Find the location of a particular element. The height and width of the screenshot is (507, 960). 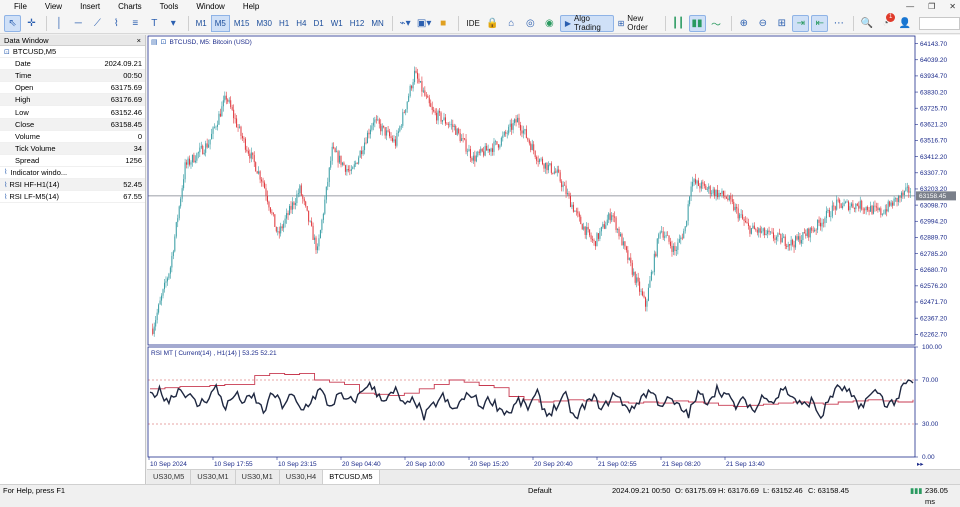

vps-icon: ◉ is located at coordinates (549, 23).